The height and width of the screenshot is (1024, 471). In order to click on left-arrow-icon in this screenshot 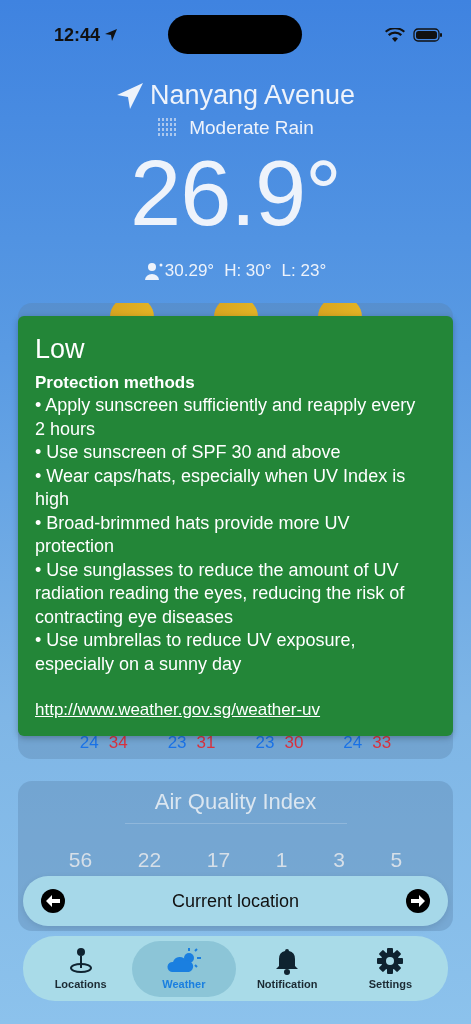, I will do `click(53, 901)`.